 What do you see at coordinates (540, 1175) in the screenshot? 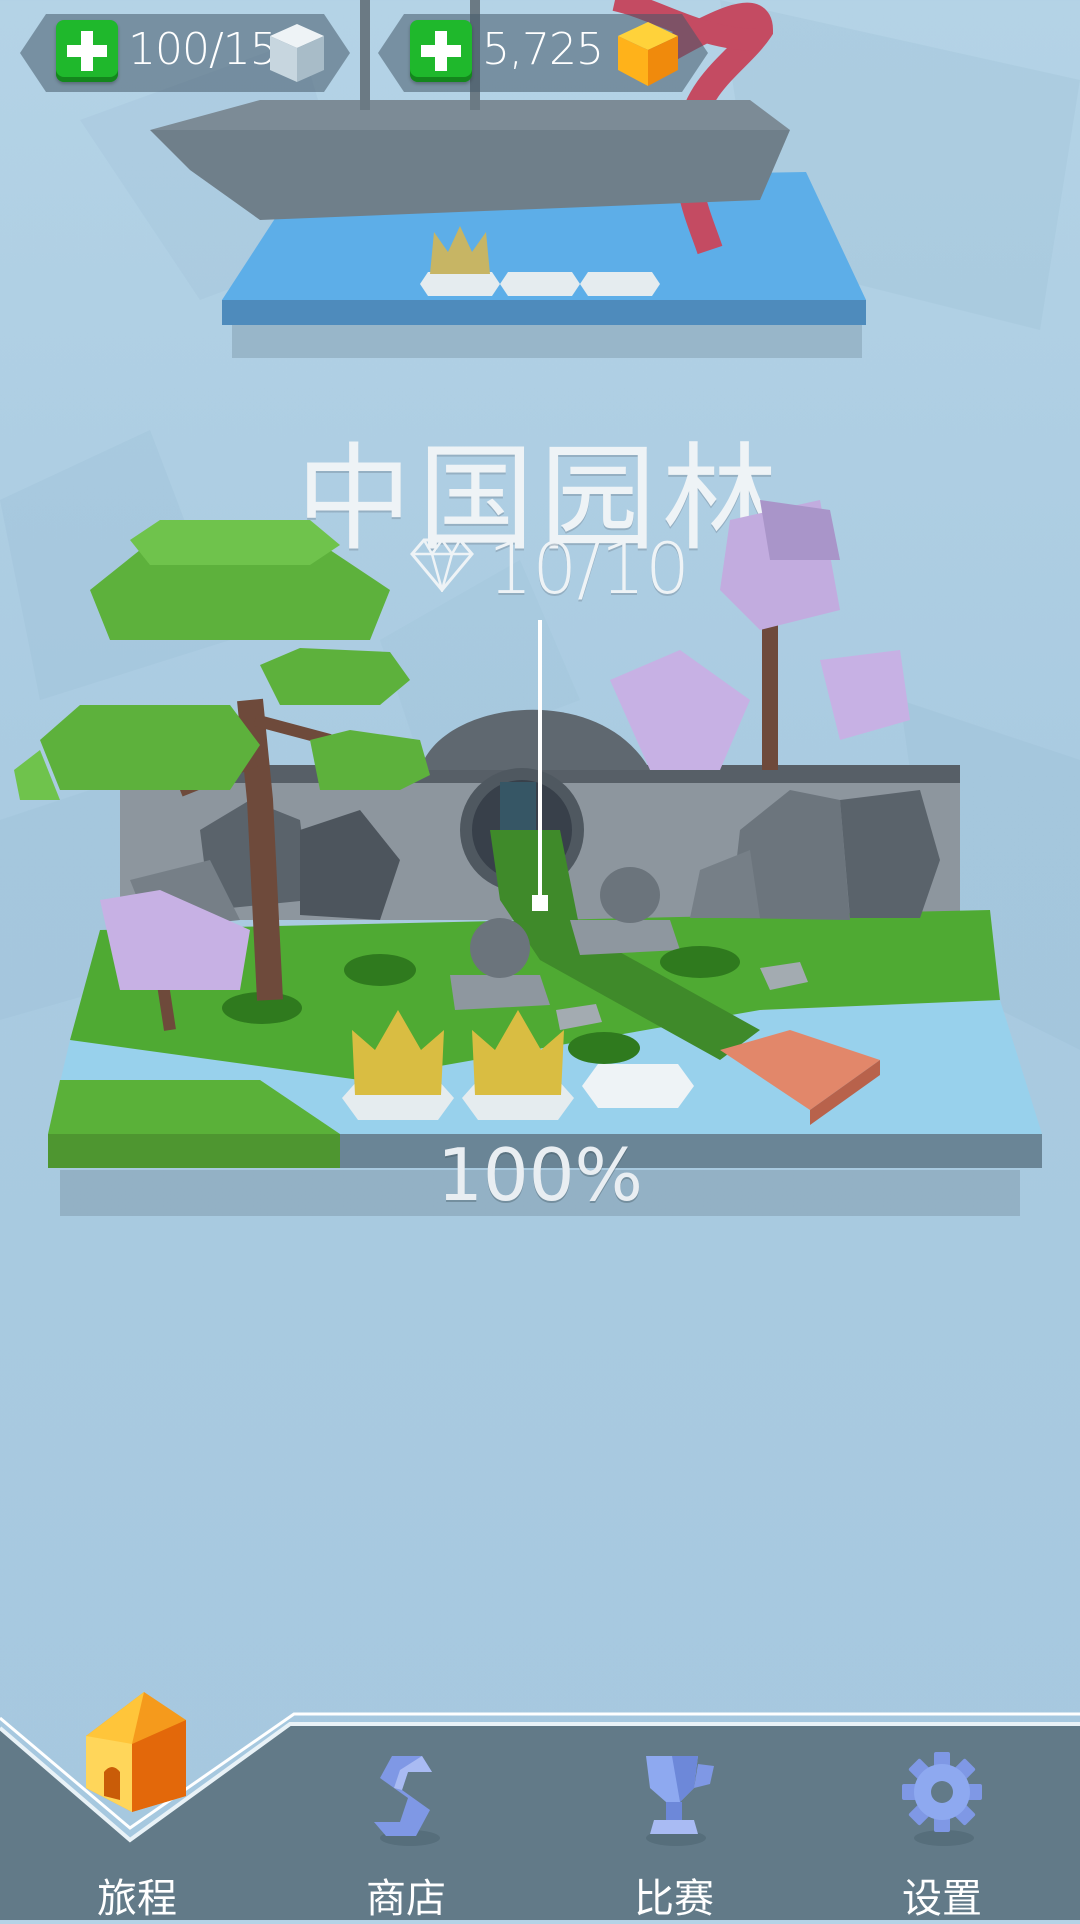
I see `level-progress: 100%` at bounding box center [540, 1175].